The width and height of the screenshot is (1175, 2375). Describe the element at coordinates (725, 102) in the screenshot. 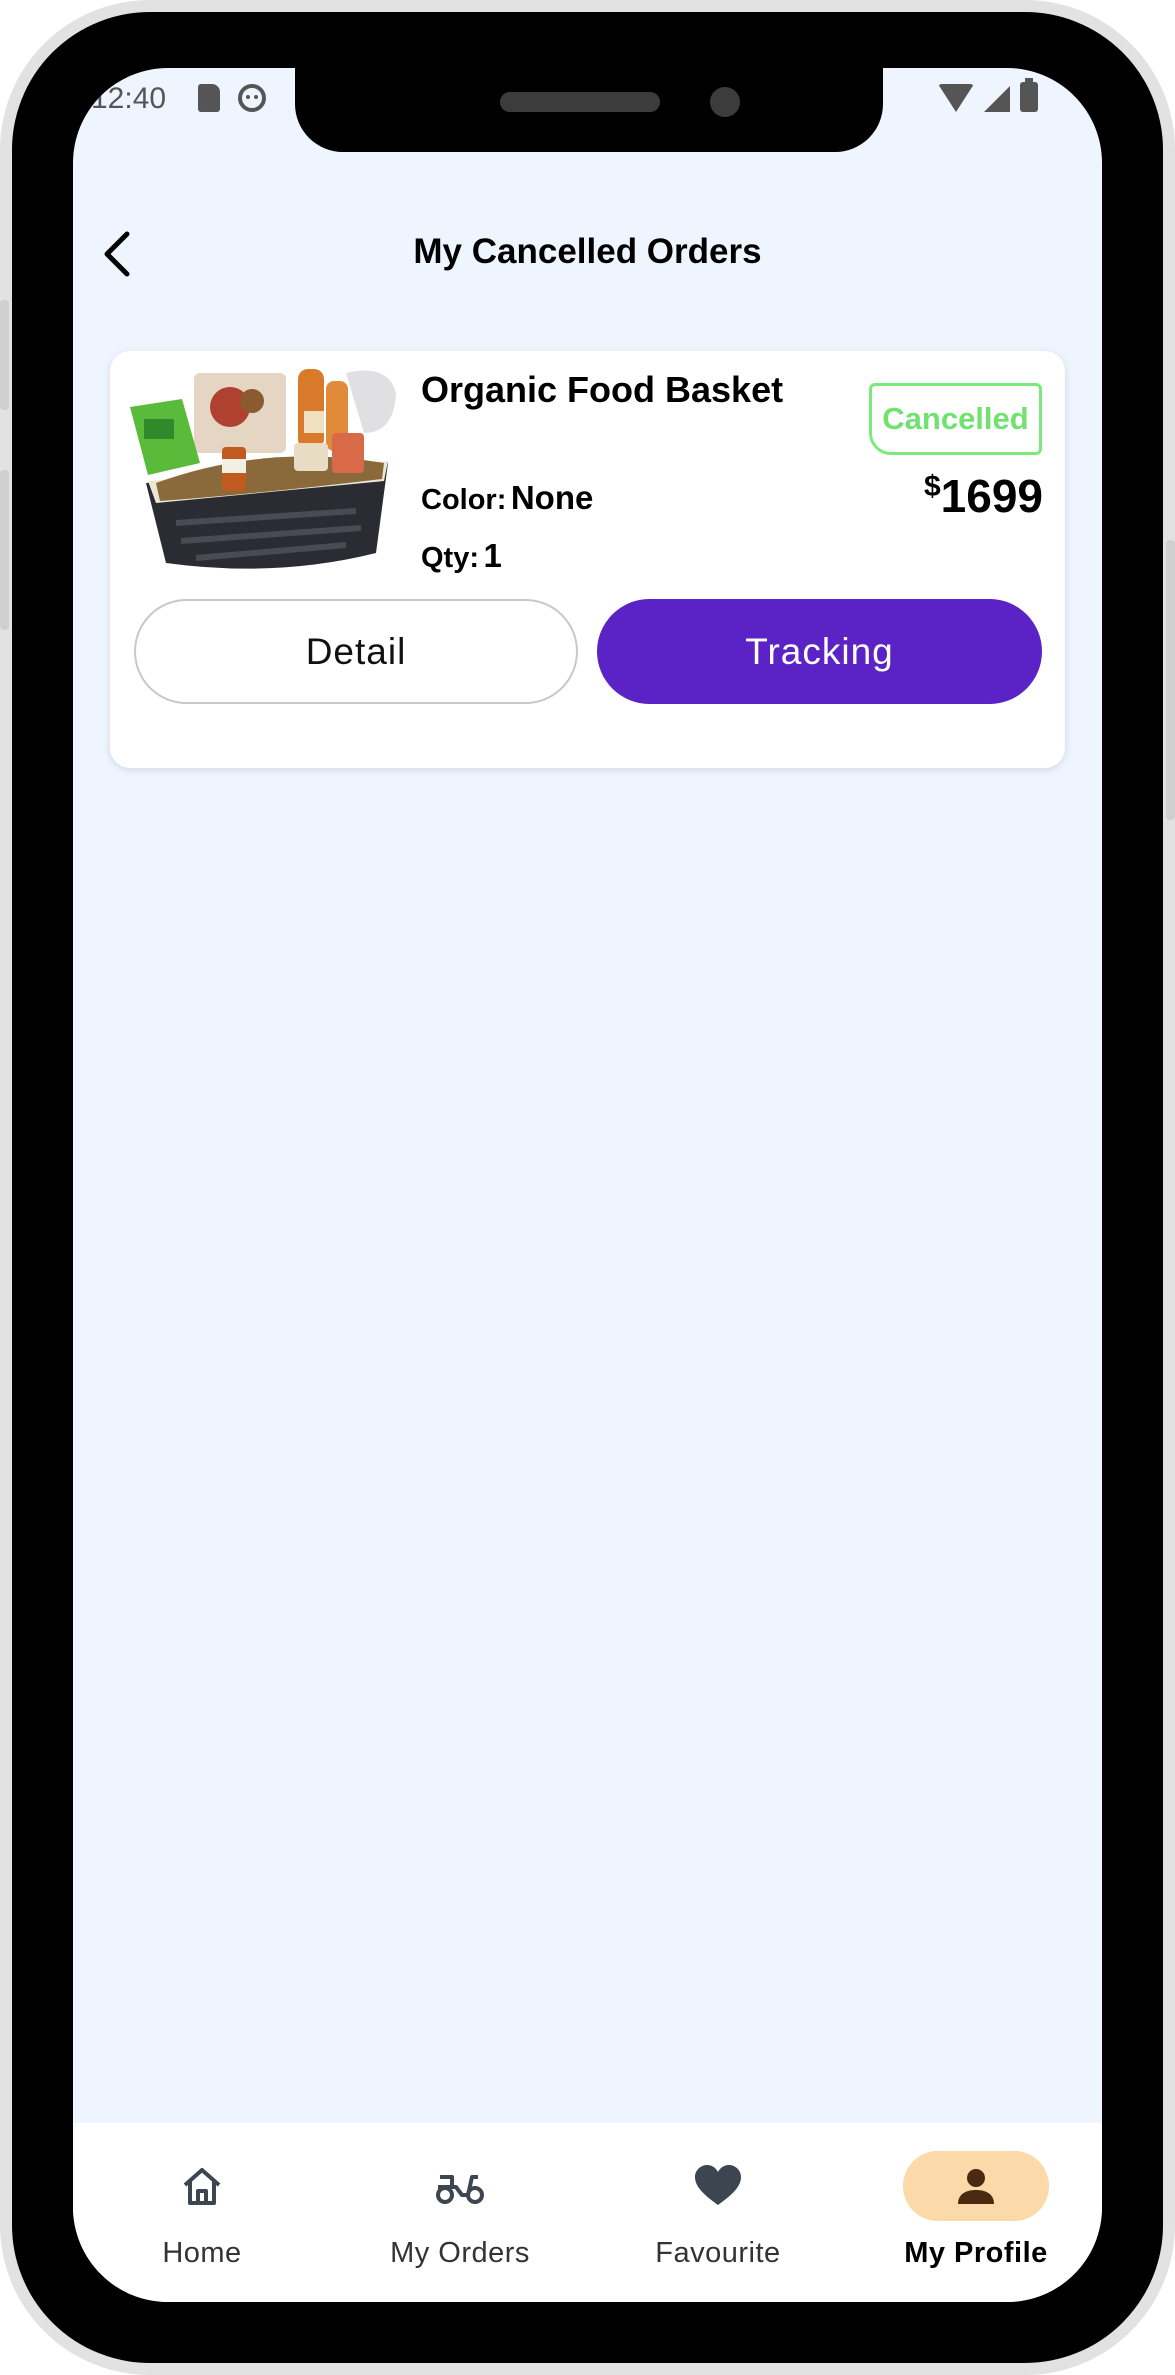

I see `camera` at that location.